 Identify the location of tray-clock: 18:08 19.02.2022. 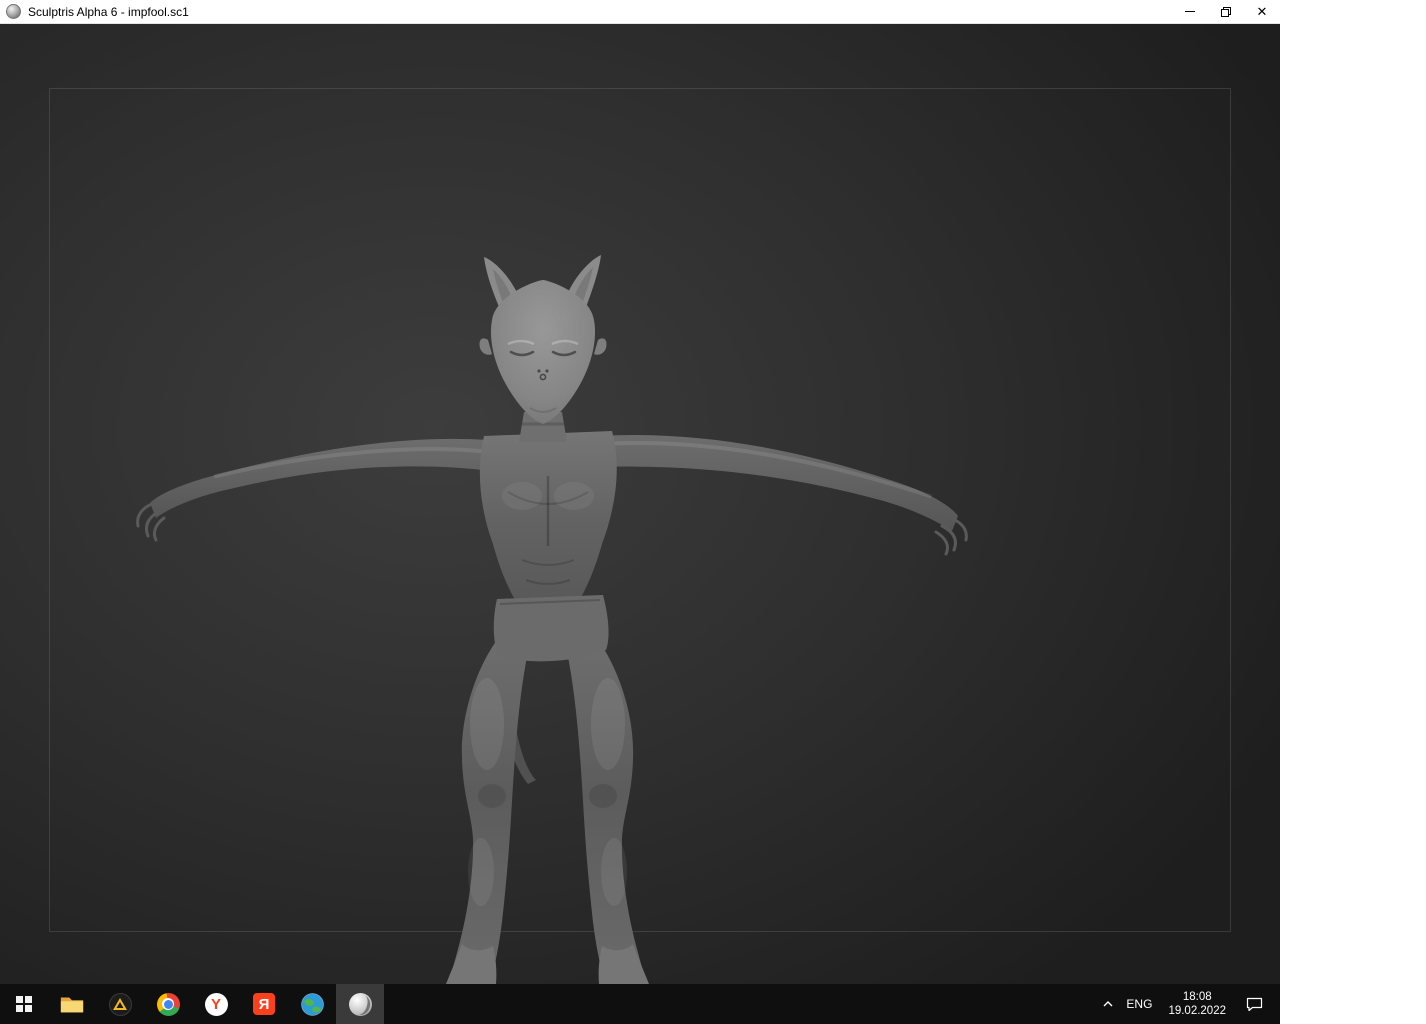
(1197, 1004).